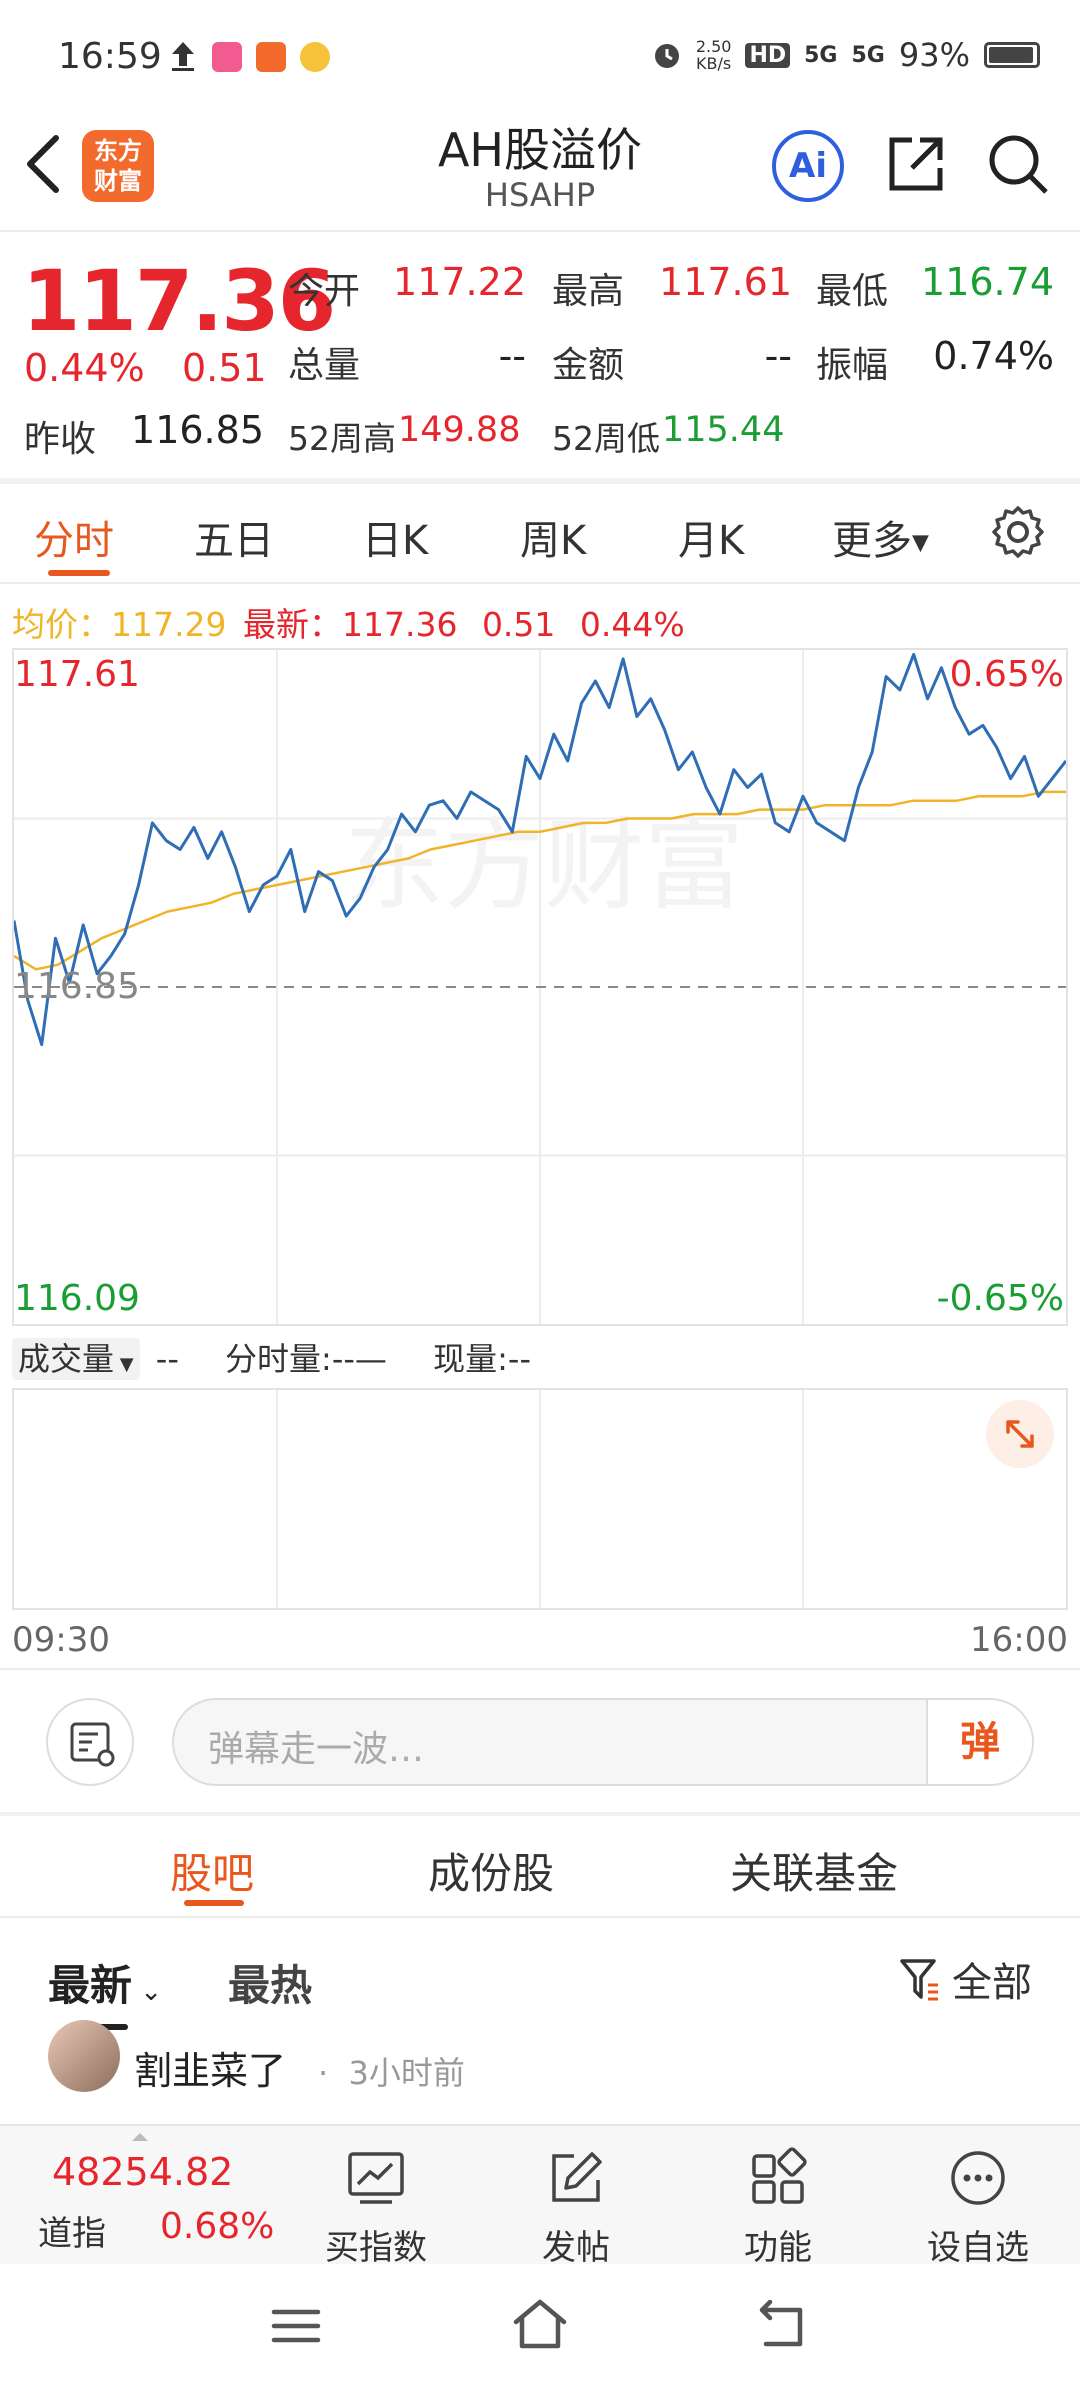 This screenshot has width=1080, height=2388. What do you see at coordinates (212, 1870) in the screenshot?
I see `tab-forum: 股吧` at bounding box center [212, 1870].